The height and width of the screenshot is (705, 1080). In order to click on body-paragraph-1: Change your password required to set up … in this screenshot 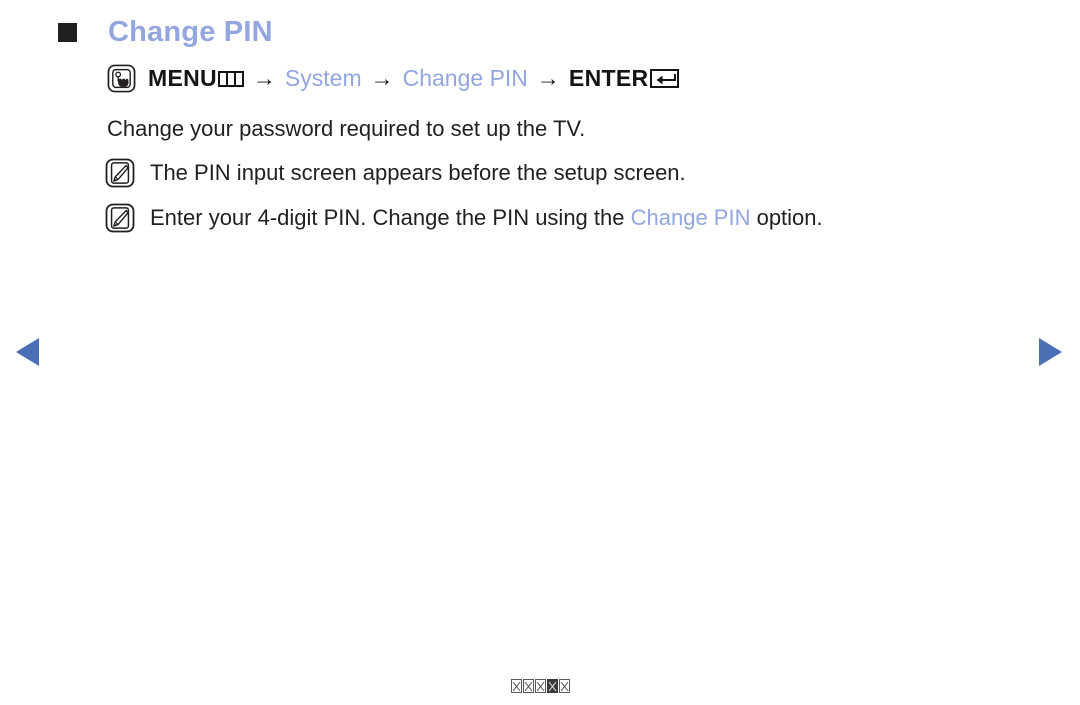, I will do `click(346, 128)`.